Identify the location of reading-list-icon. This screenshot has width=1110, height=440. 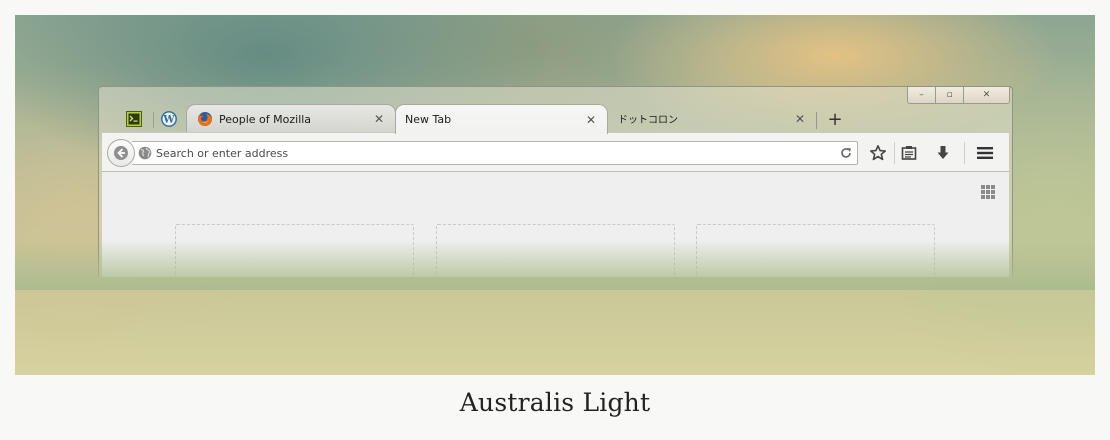
(909, 153).